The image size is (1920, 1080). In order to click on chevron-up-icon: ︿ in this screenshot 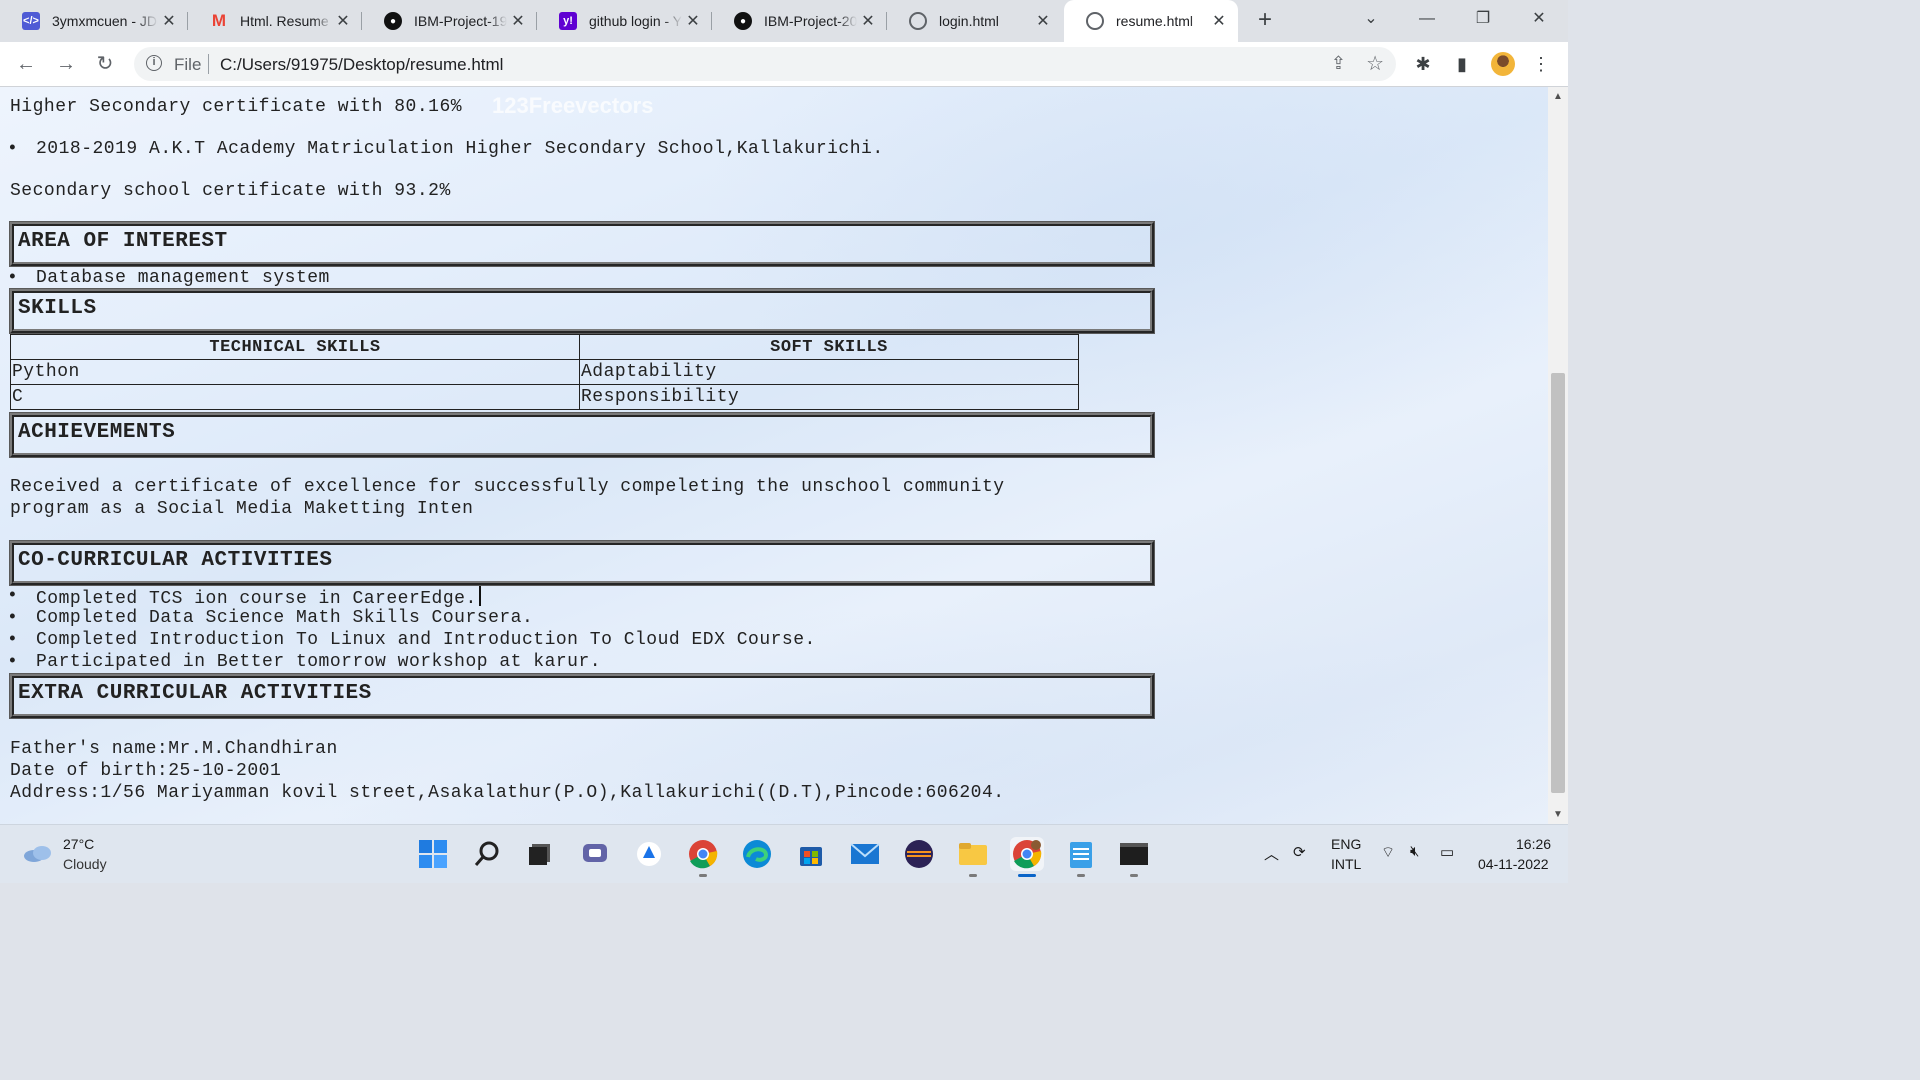, I will do `click(1271, 853)`.